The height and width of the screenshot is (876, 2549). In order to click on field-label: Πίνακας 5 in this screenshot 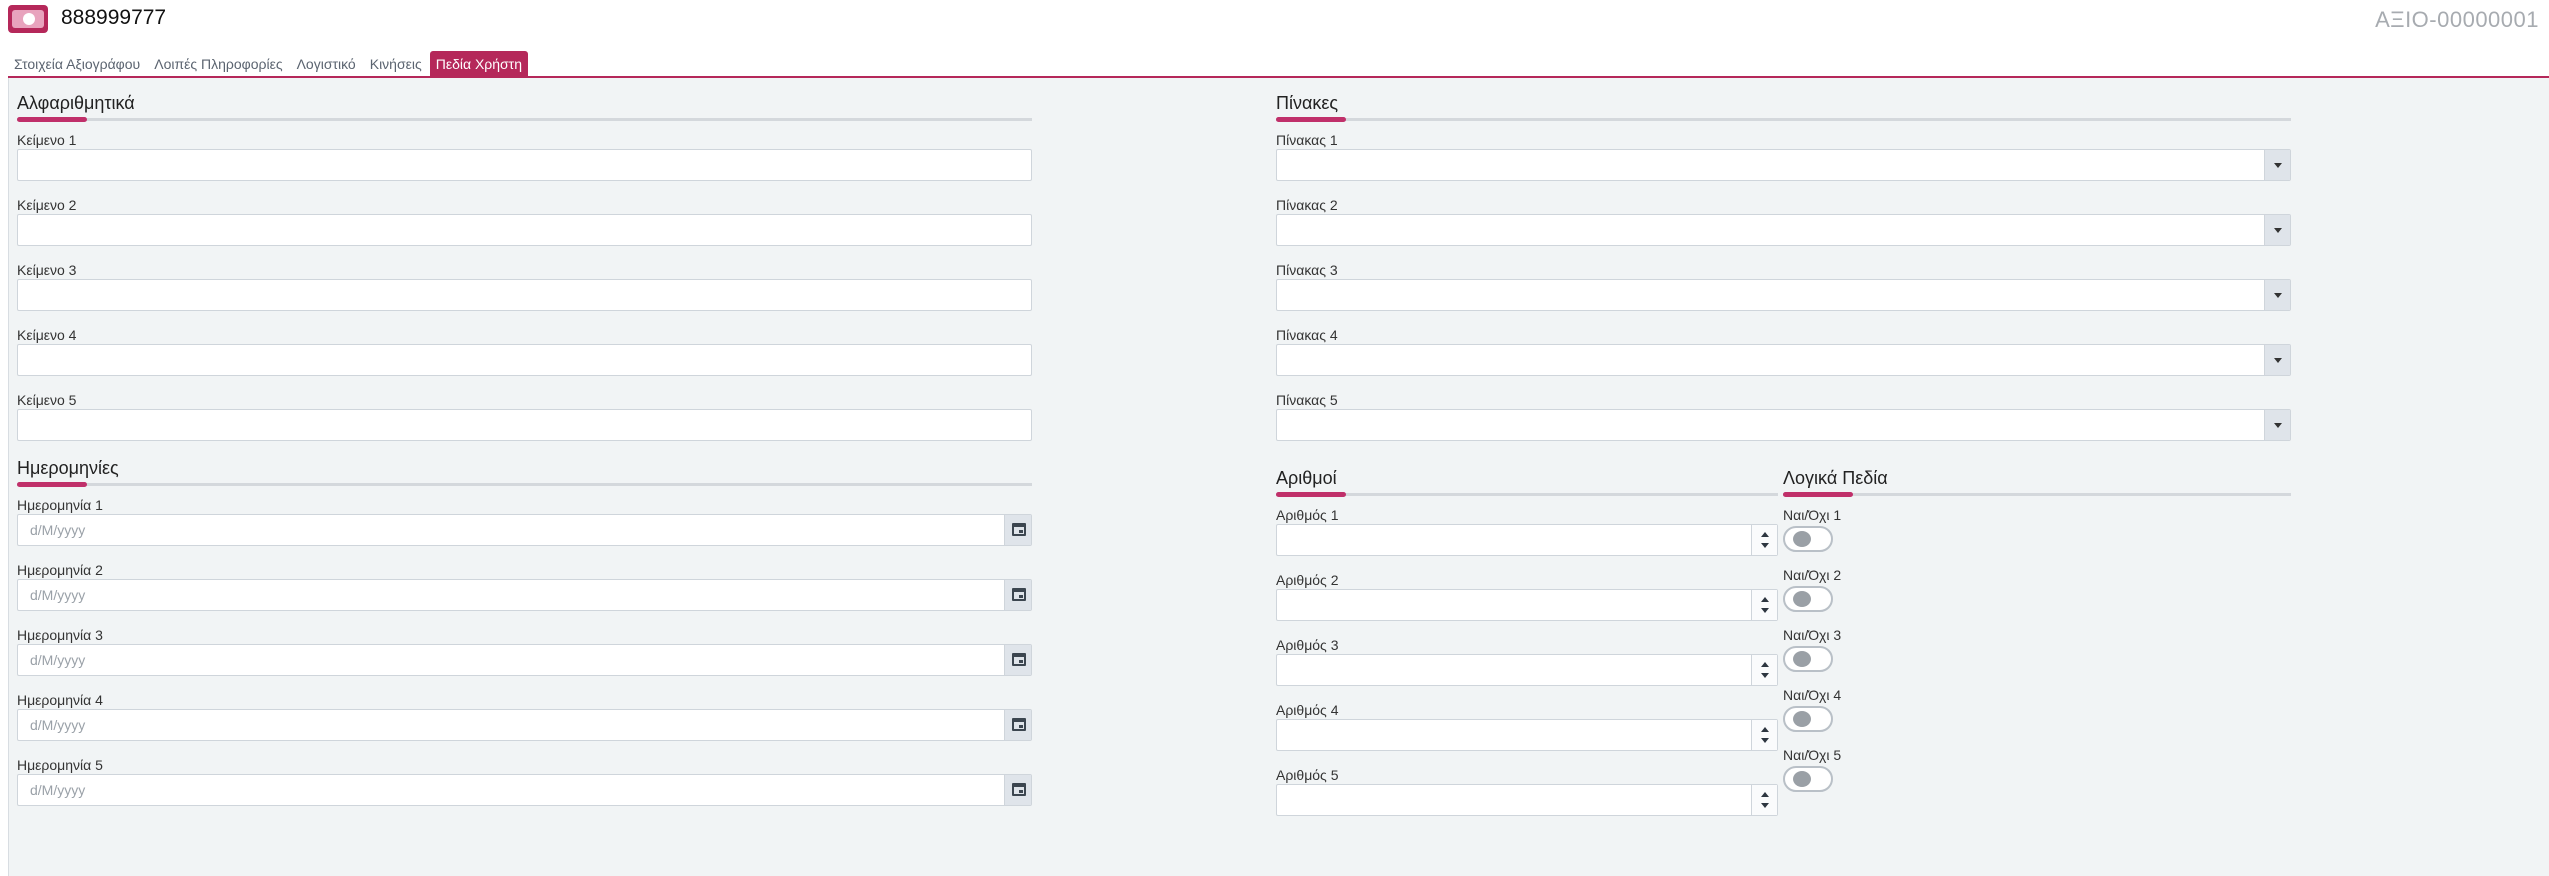, I will do `click(1307, 400)`.